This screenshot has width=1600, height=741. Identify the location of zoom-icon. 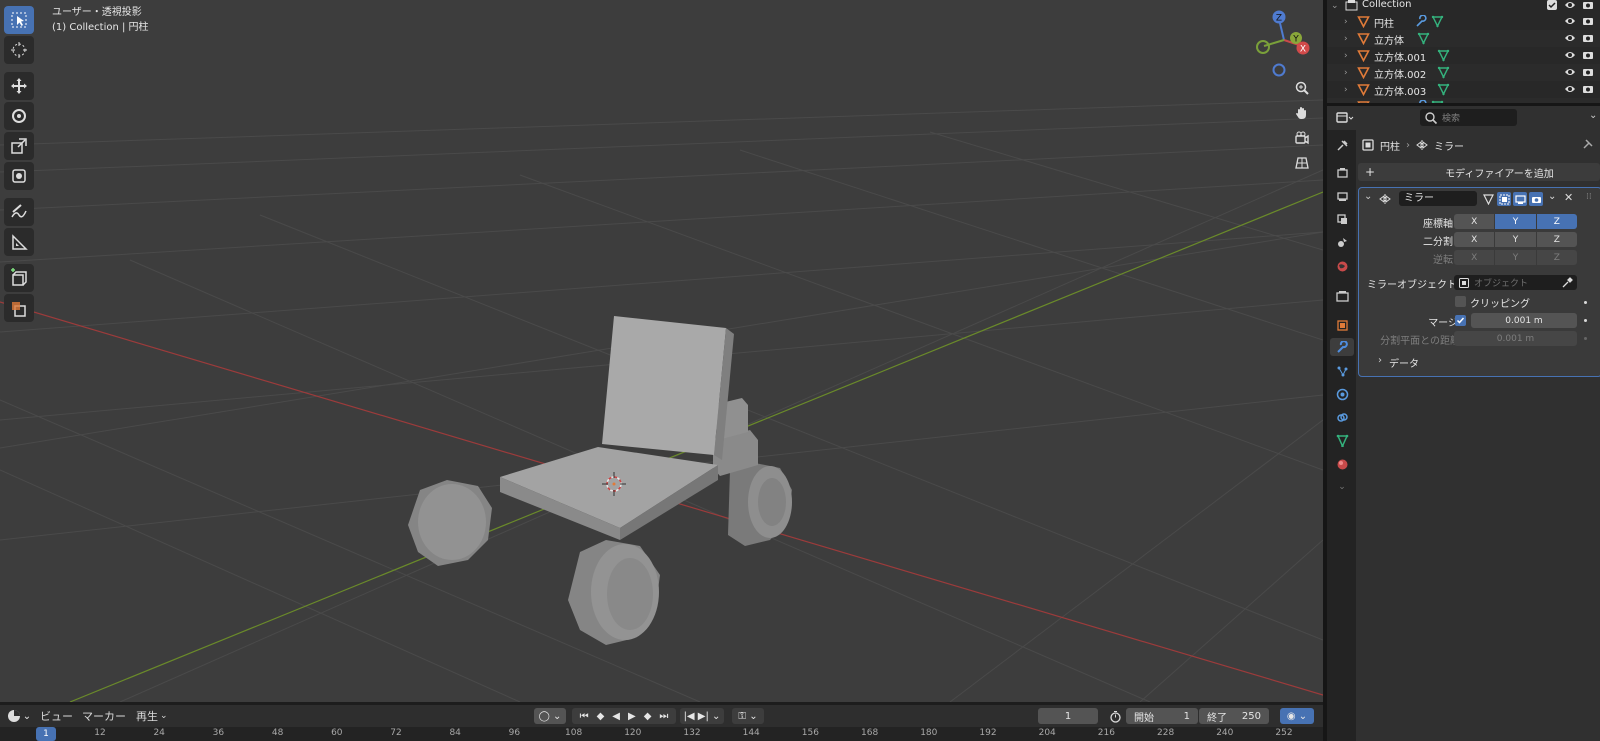
(1302, 88).